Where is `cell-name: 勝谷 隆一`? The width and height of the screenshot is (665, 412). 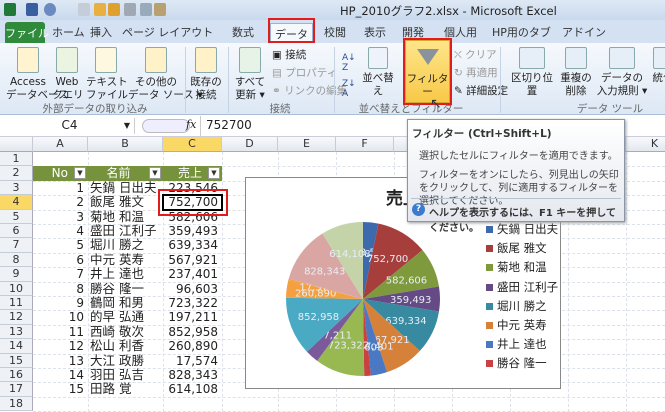
cell-name: 勝谷 隆一 is located at coordinates (127, 289).